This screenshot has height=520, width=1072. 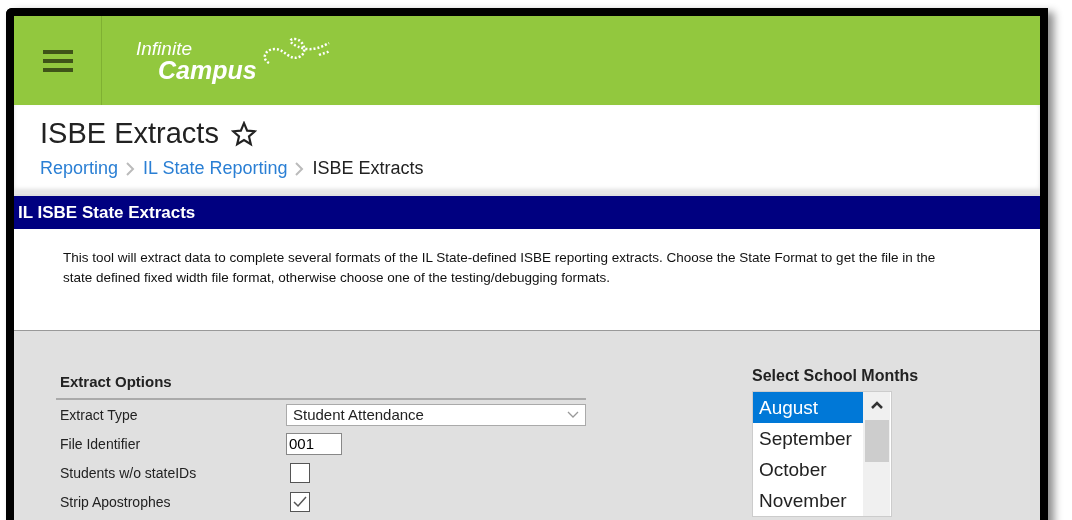 What do you see at coordinates (808, 407) in the screenshot?
I see `month-option: August` at bounding box center [808, 407].